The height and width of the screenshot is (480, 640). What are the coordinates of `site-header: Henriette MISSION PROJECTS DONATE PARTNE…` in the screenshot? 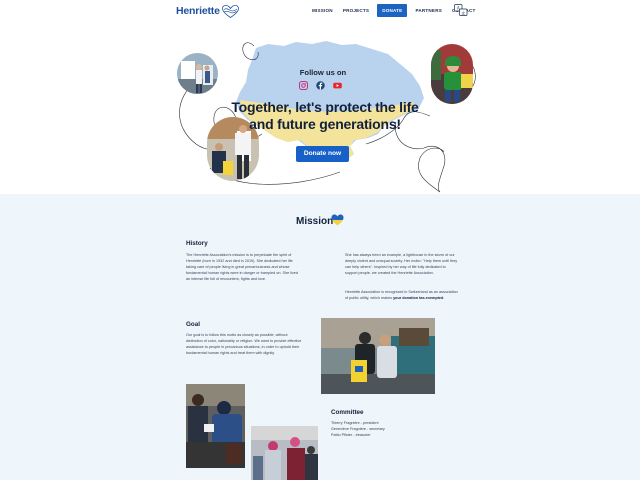 It's located at (320, 11).